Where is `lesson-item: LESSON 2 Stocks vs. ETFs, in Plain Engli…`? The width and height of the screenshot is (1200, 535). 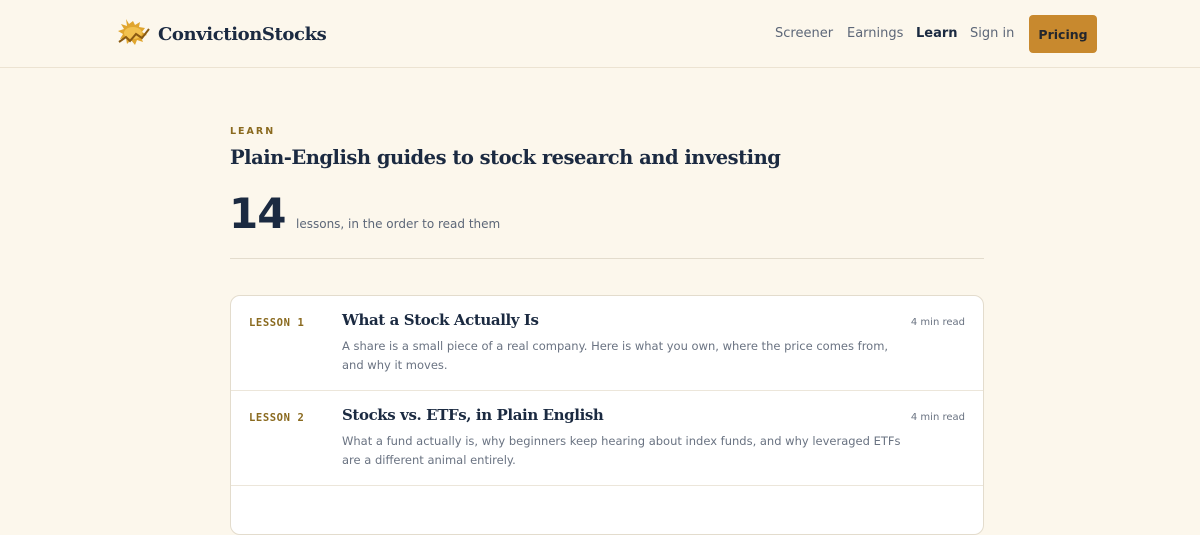 lesson-item: LESSON 2 Stocks vs. ETFs, in Plain Engli… is located at coordinates (607, 438).